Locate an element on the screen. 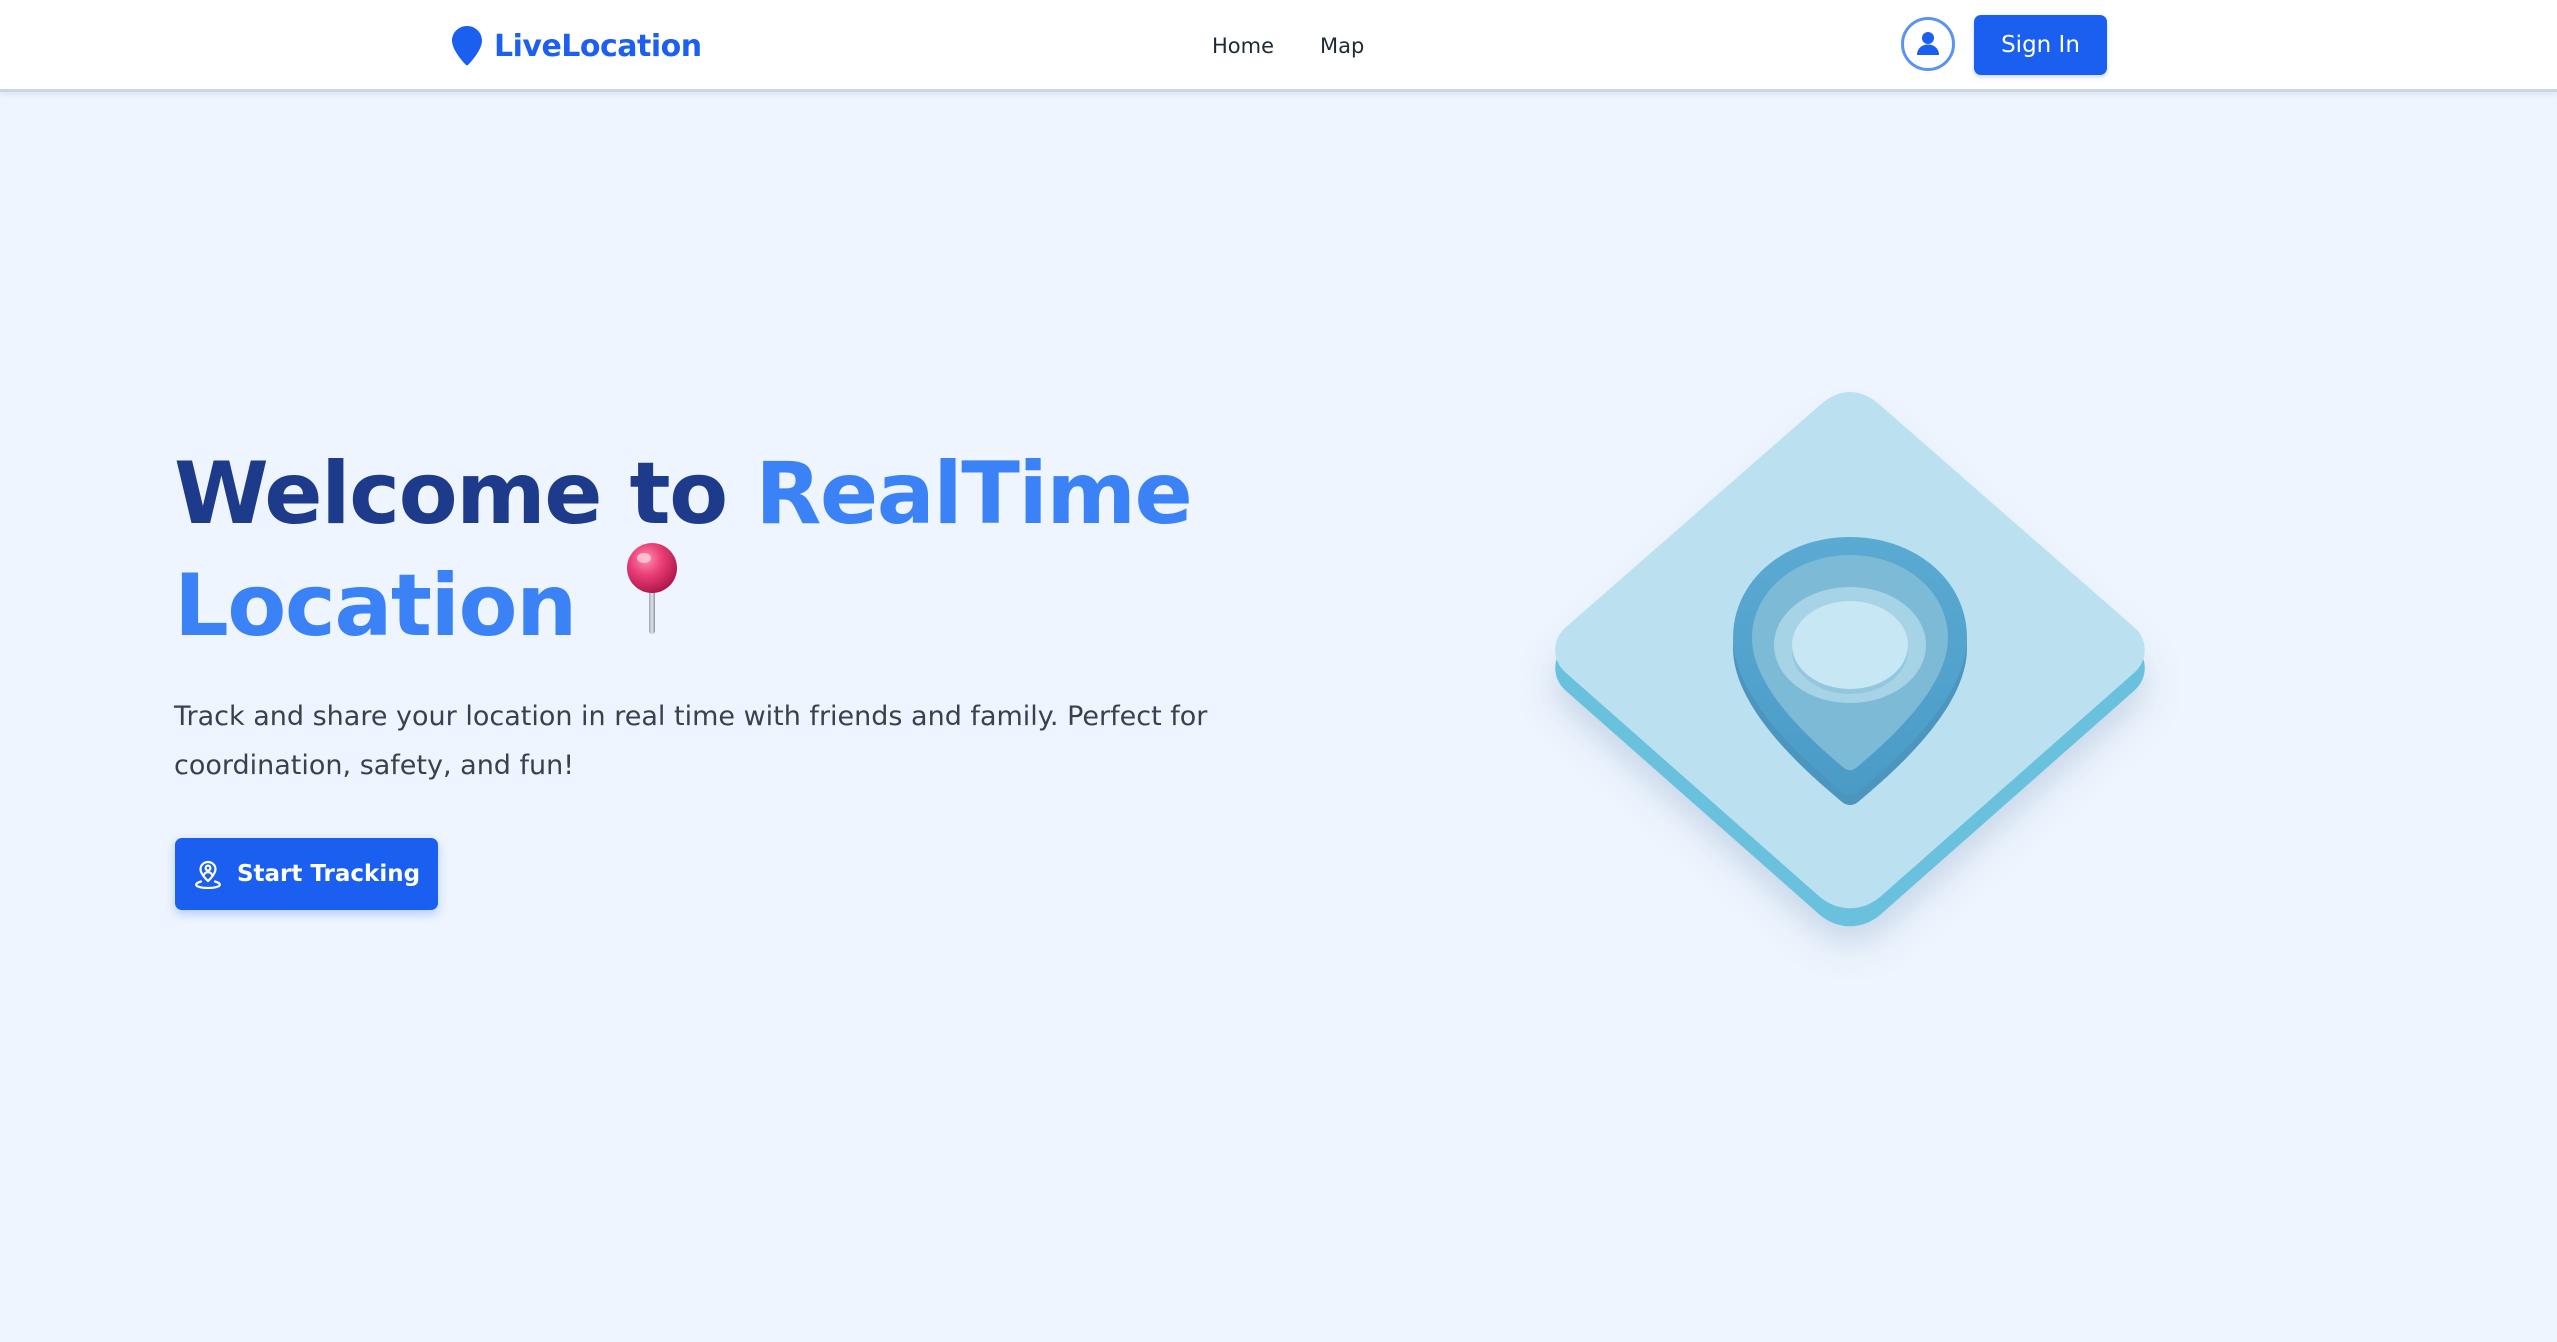 The height and width of the screenshot is (1342, 2557). brand-logo-link: LiveLocation is located at coordinates (577, 46).